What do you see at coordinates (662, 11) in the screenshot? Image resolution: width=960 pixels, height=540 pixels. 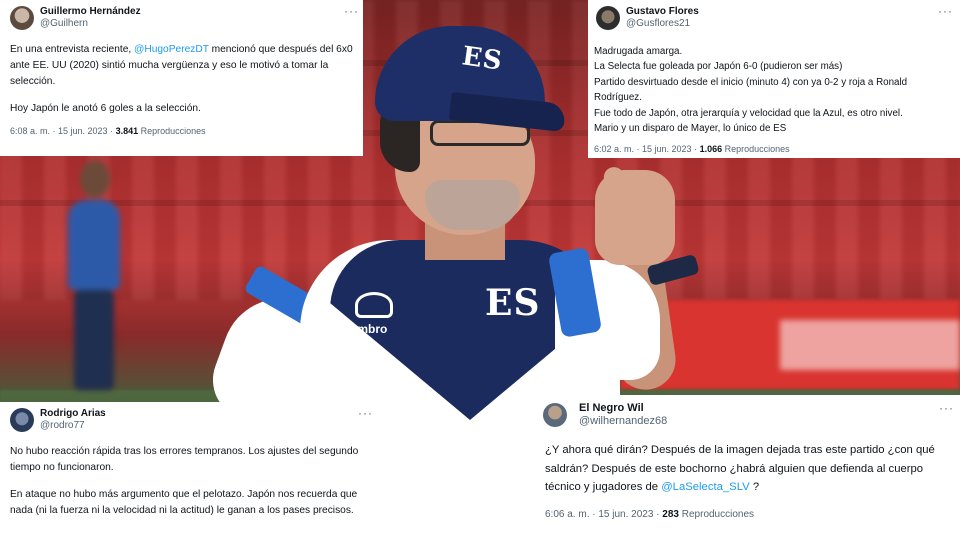 I see `author-name: Gustavo Flores` at bounding box center [662, 11].